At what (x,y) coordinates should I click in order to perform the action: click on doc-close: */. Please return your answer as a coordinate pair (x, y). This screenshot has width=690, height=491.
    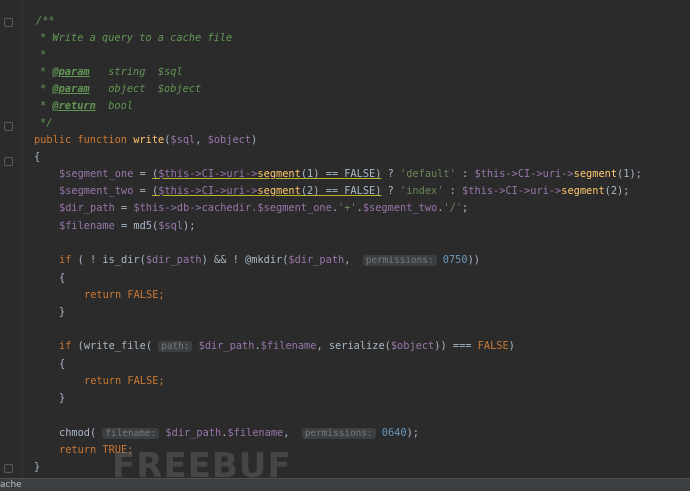
    Looking at the image, I should click on (46, 123).